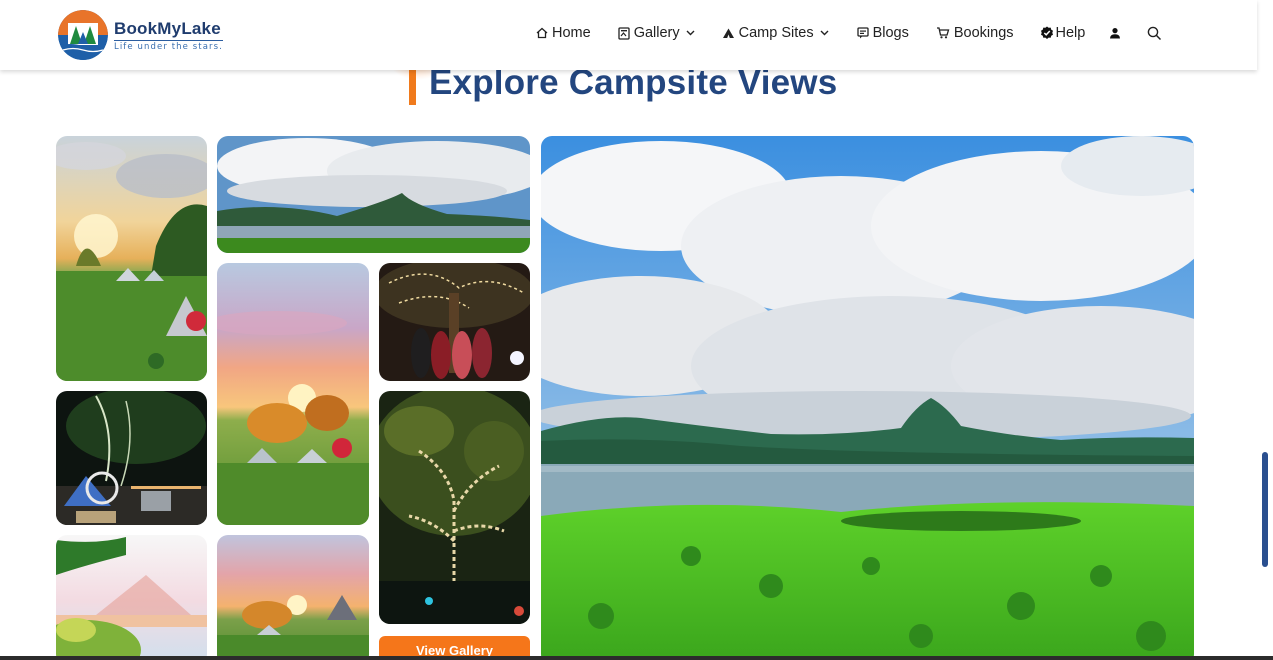  What do you see at coordinates (131, 597) in the screenshot?
I see `gallery-photo-lake-peak-haze` at bounding box center [131, 597].